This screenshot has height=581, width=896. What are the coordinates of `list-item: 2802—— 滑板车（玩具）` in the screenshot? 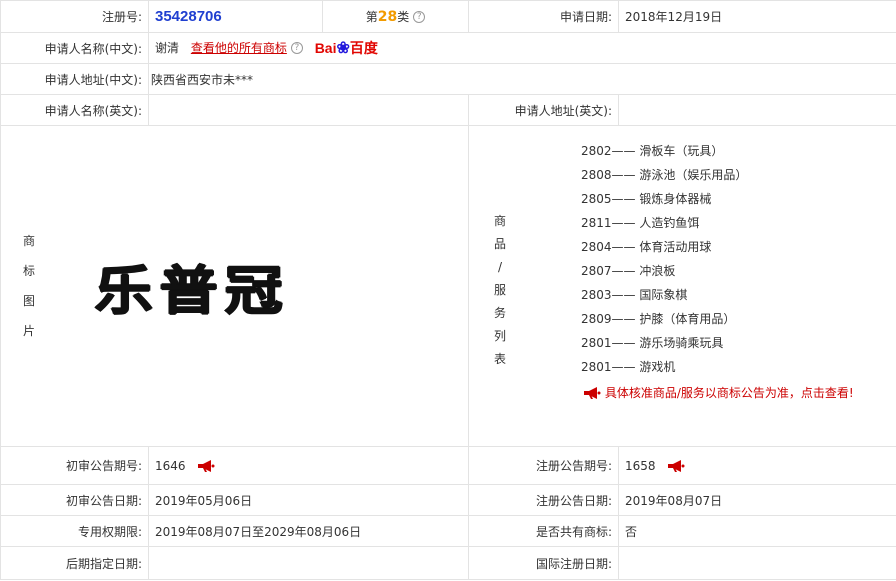 It's located at (652, 151).